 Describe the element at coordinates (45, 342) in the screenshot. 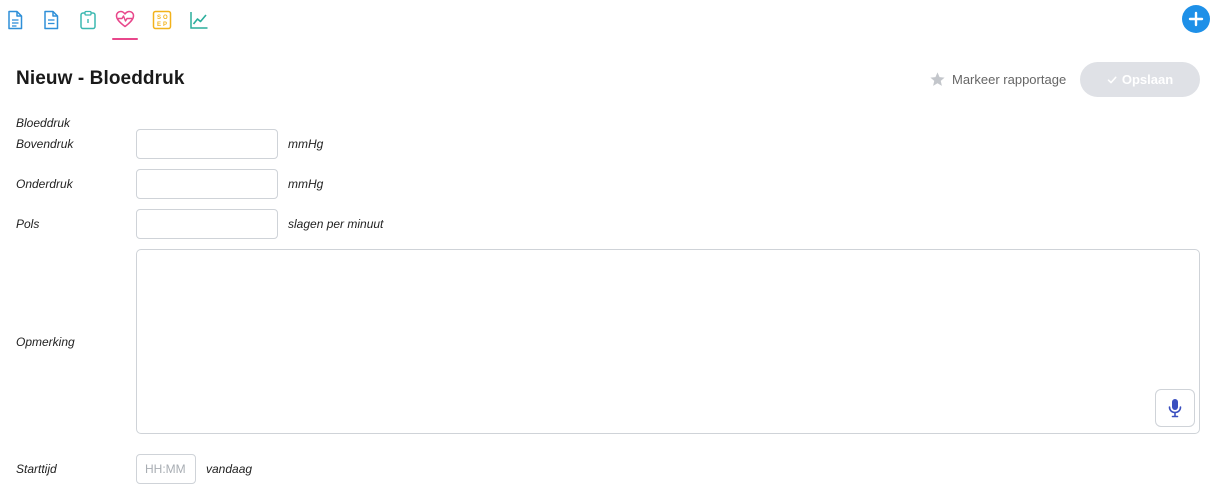

I see `remark-label: Opmerking` at that location.